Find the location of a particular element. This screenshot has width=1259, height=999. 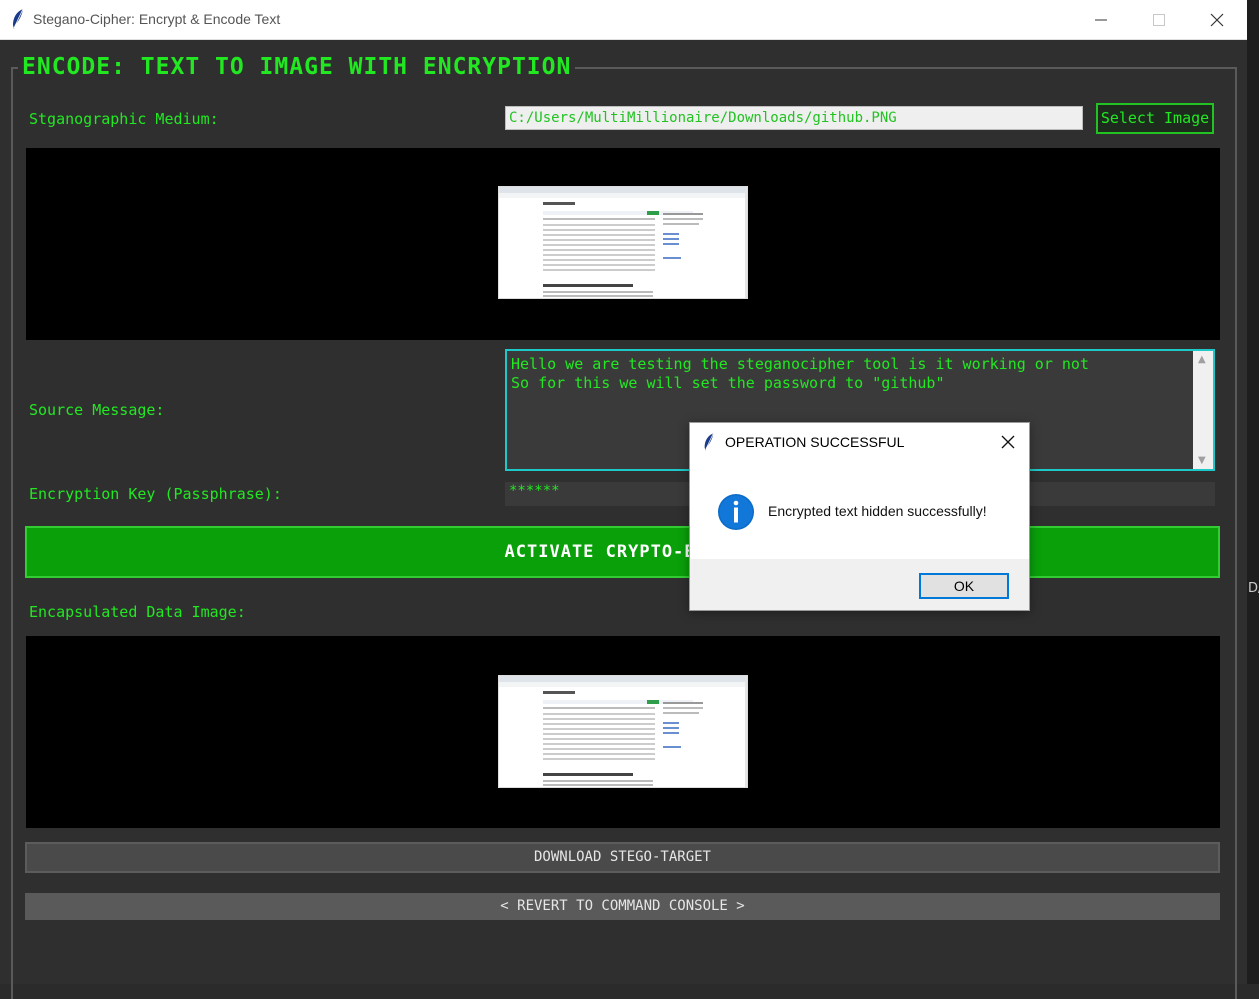

minimize-icon is located at coordinates (1101, 20).